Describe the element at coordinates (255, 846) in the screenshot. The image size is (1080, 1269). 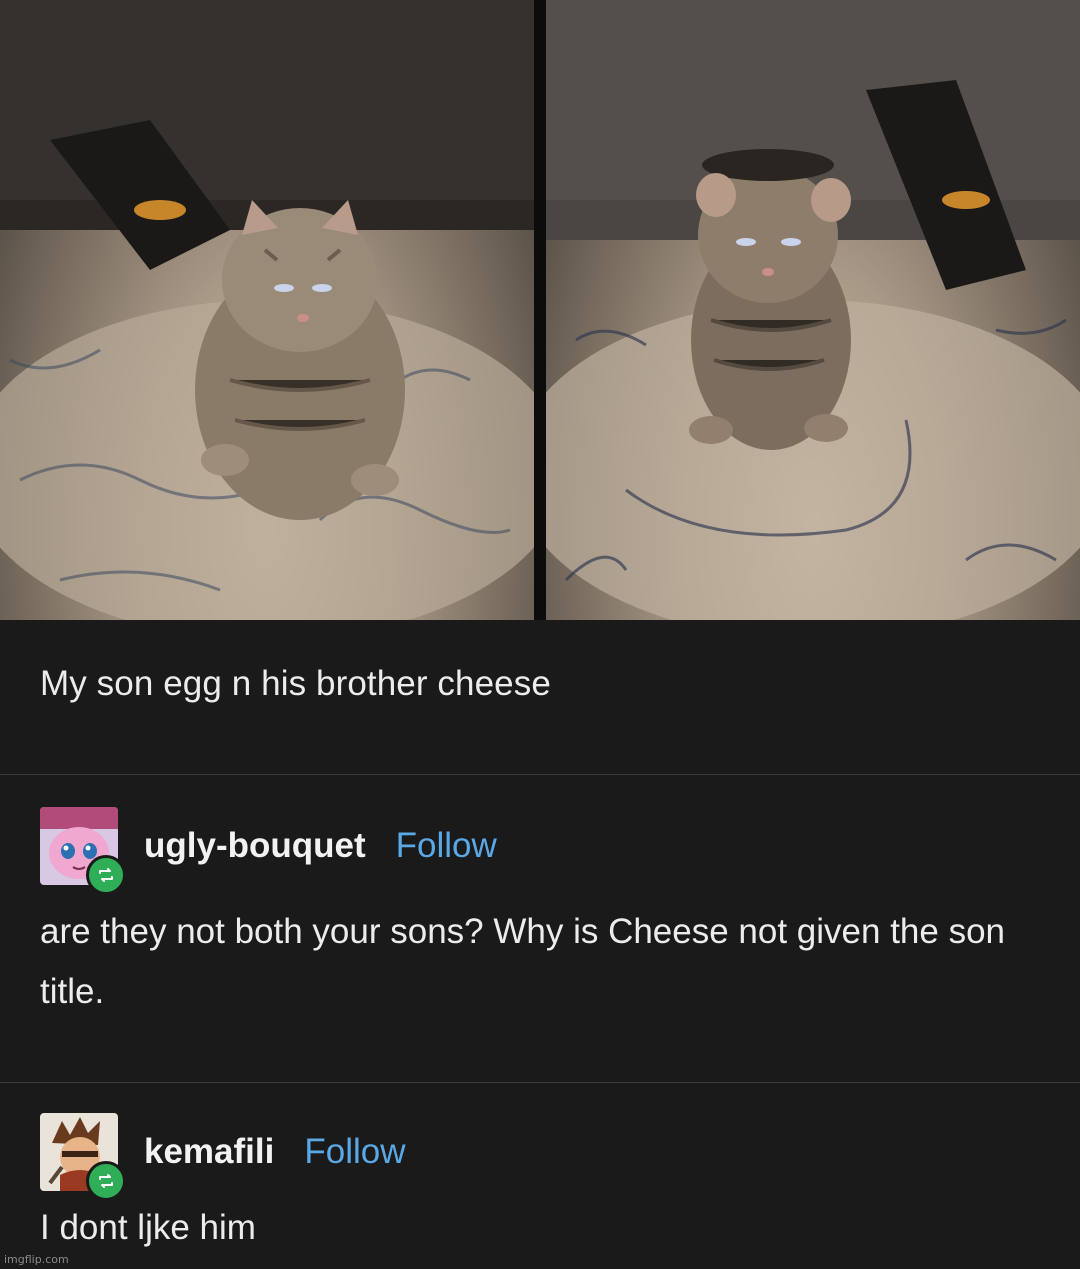
I see `reply-username: ugly-bouquet` at that location.